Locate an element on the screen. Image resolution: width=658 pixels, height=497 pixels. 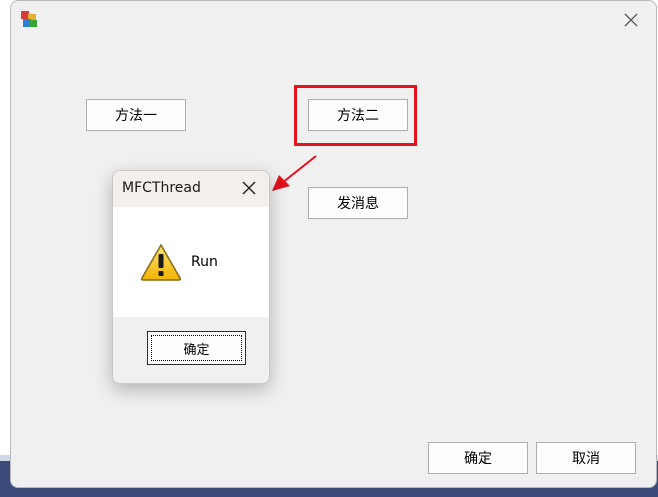
message-box-ok-button: 确定 is located at coordinates (196, 348).